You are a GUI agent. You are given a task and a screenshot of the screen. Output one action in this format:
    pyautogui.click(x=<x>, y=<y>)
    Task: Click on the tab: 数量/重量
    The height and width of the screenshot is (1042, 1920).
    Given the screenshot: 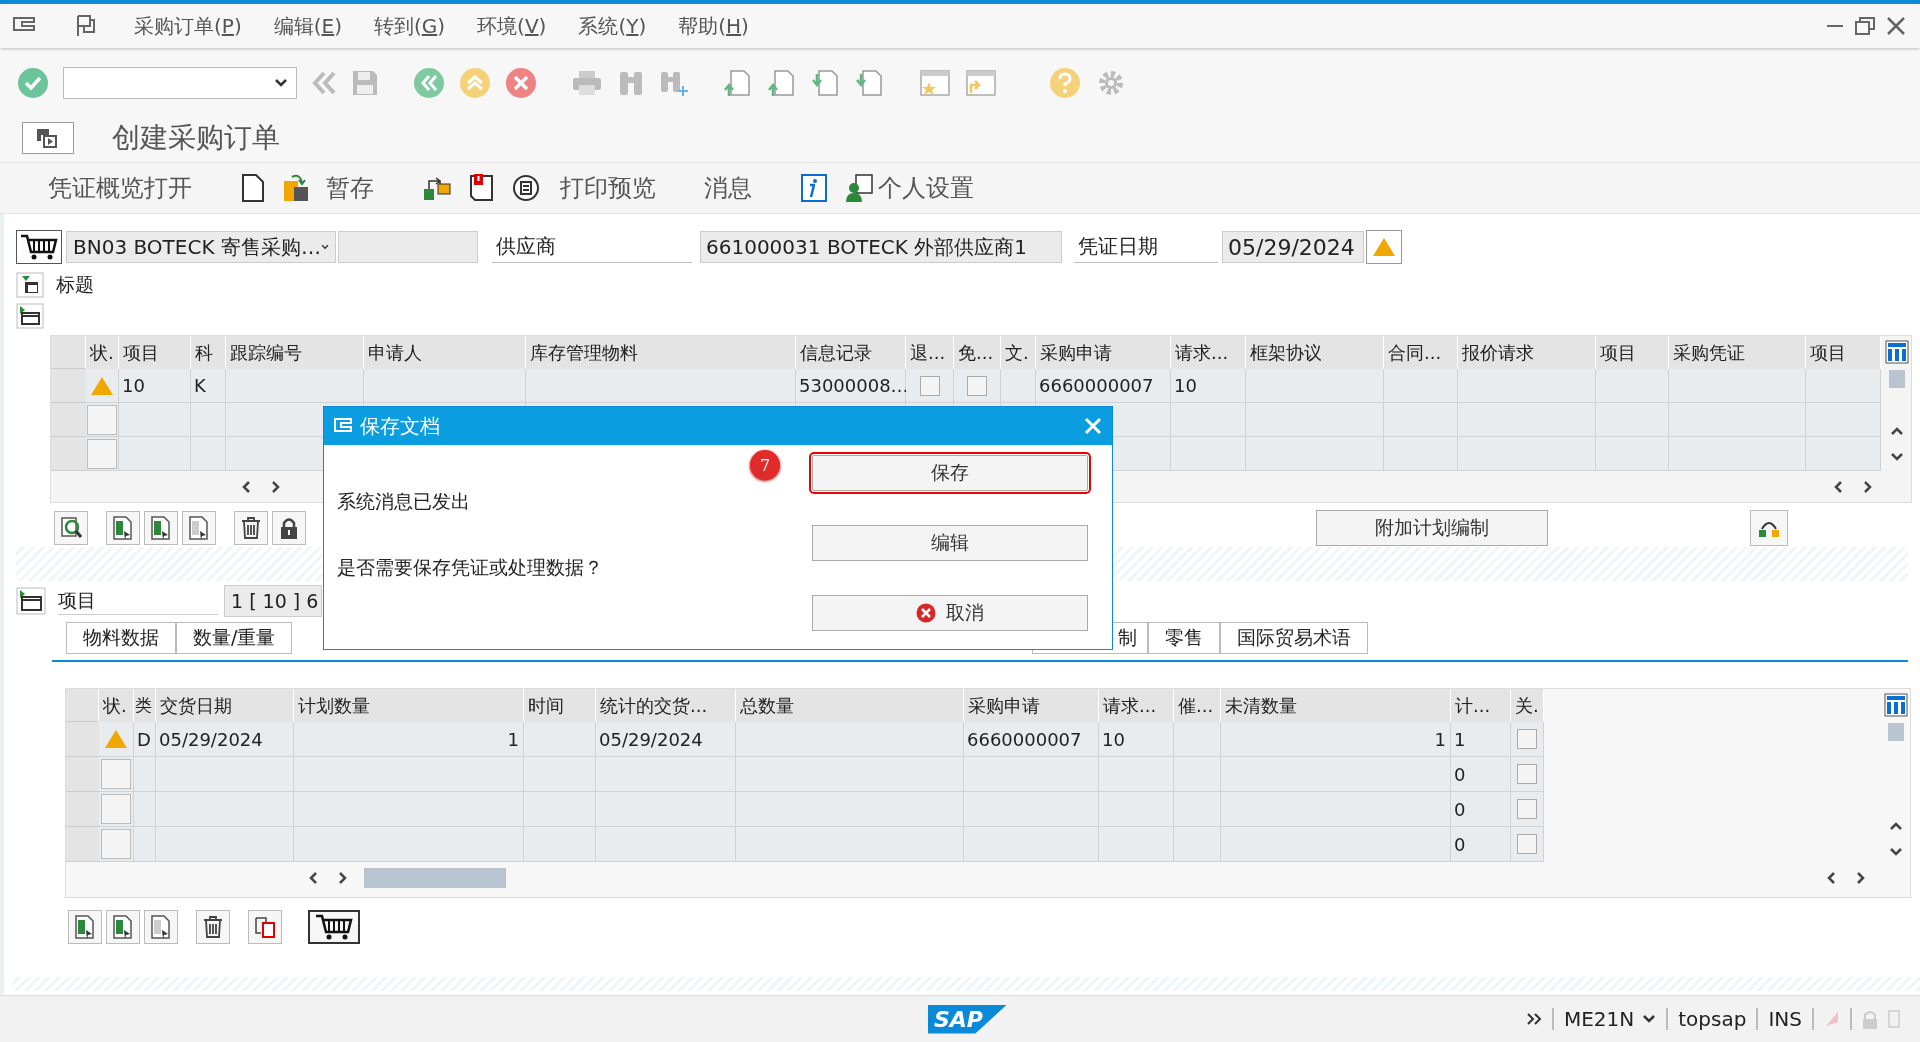 What is the action you would take?
    pyautogui.click(x=234, y=638)
    